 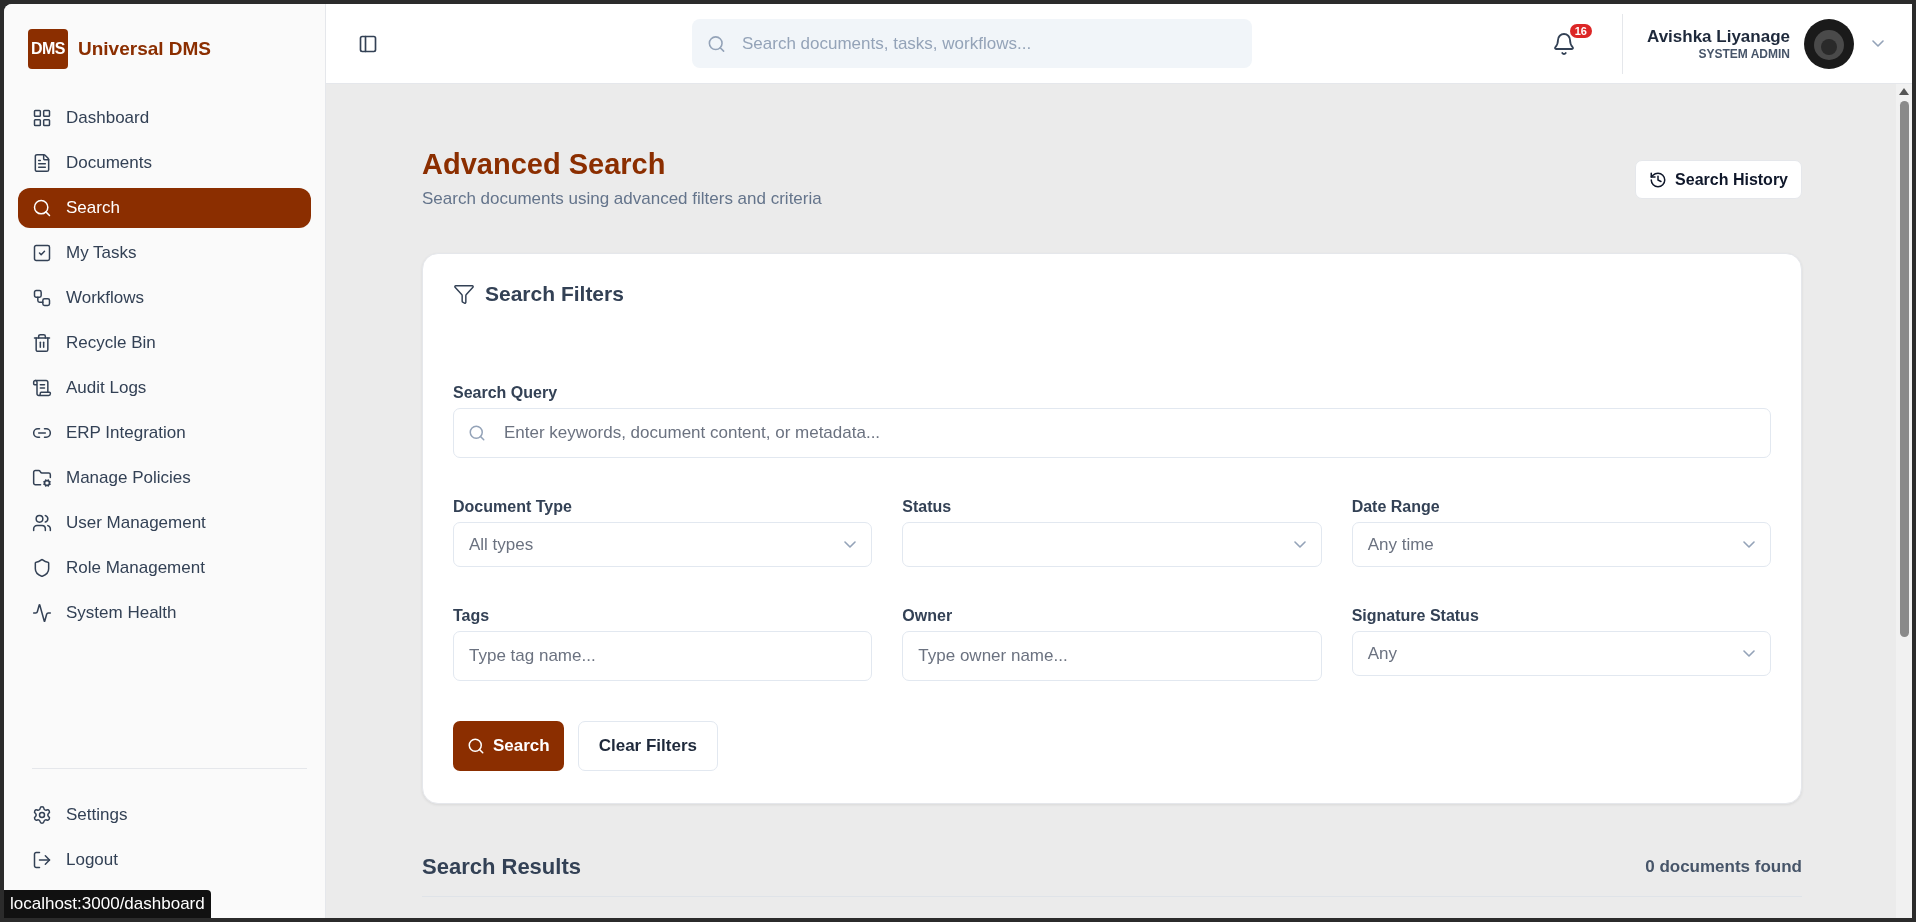 I want to click on sidebar-item: Logout, so click(x=164, y=860).